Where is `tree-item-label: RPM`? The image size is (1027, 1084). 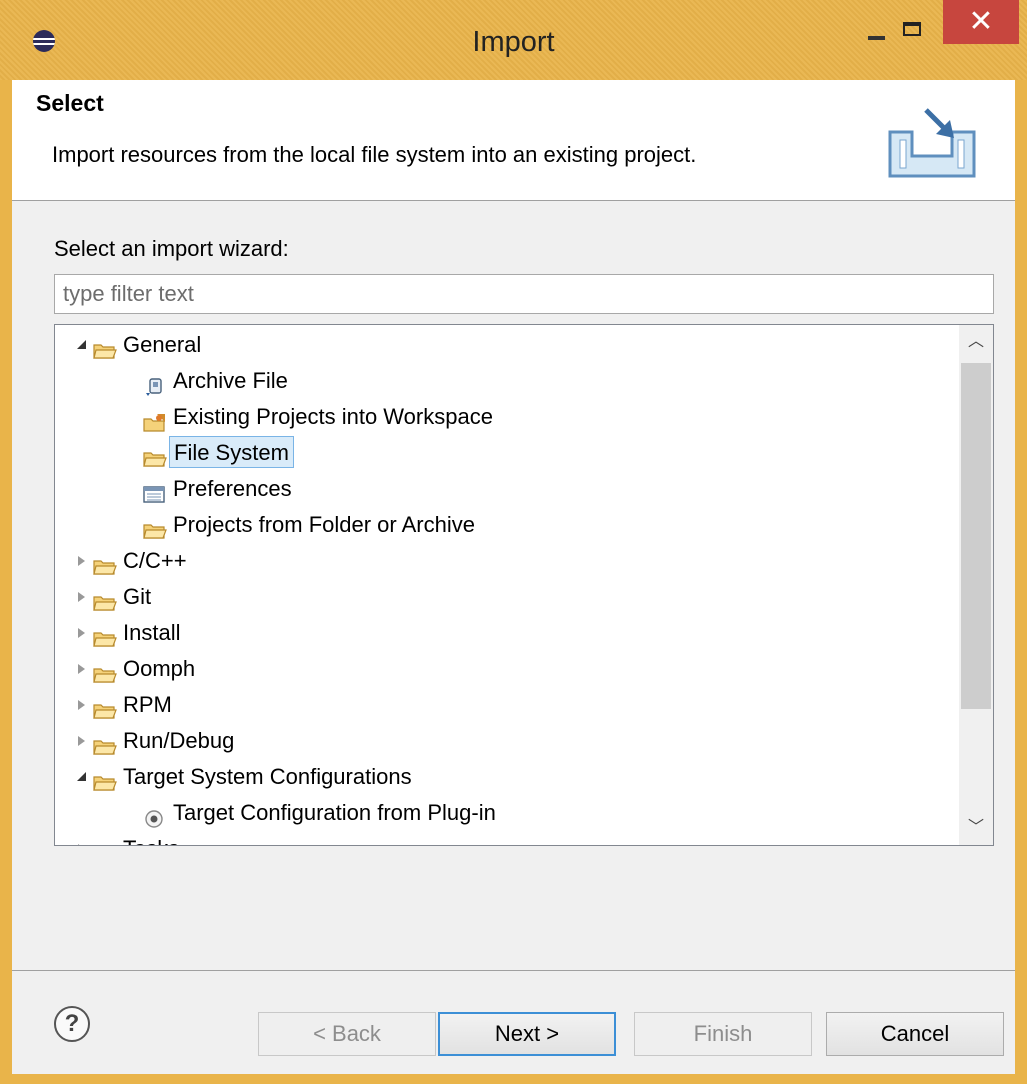
tree-item-label: RPM is located at coordinates (147, 704).